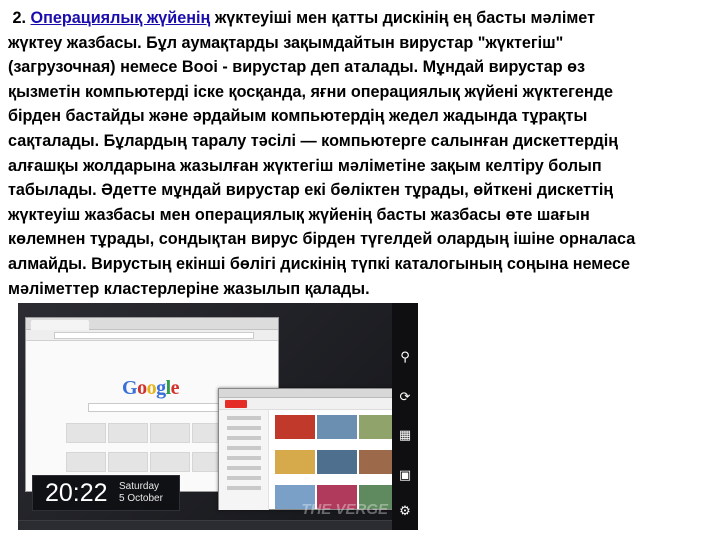 This screenshot has height=540, width=720. What do you see at coordinates (154, 407) in the screenshot?
I see `google-search-box` at bounding box center [154, 407].